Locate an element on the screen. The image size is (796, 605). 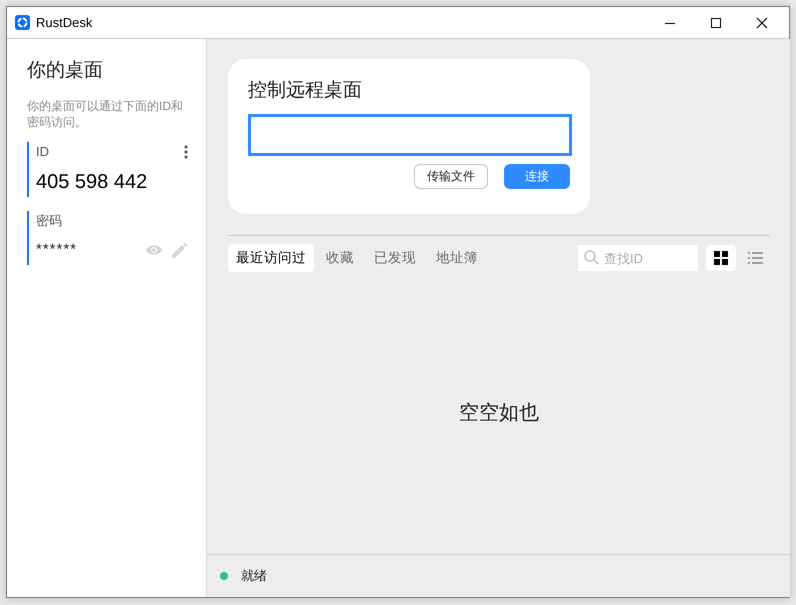
sidebar-title: 你的桌面 is located at coordinates (65, 71).